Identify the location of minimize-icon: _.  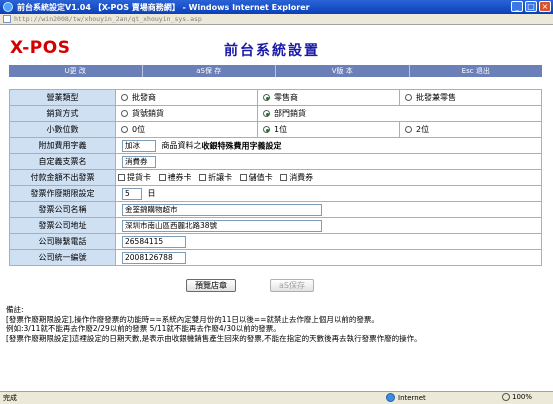
(517, 6).